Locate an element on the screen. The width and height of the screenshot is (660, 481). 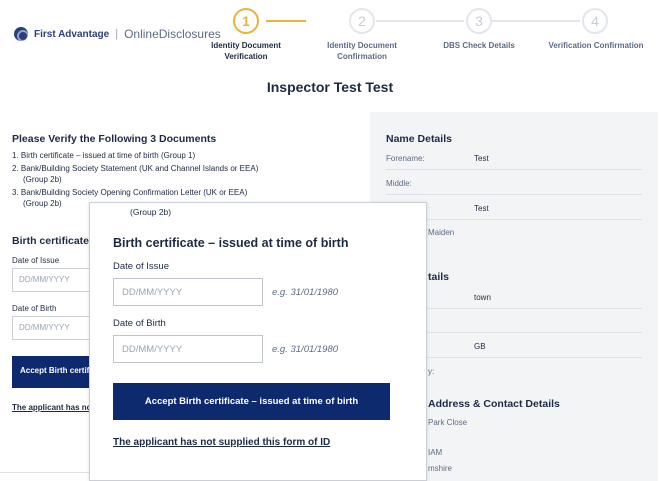
country-value: GB is located at coordinates (480, 346).